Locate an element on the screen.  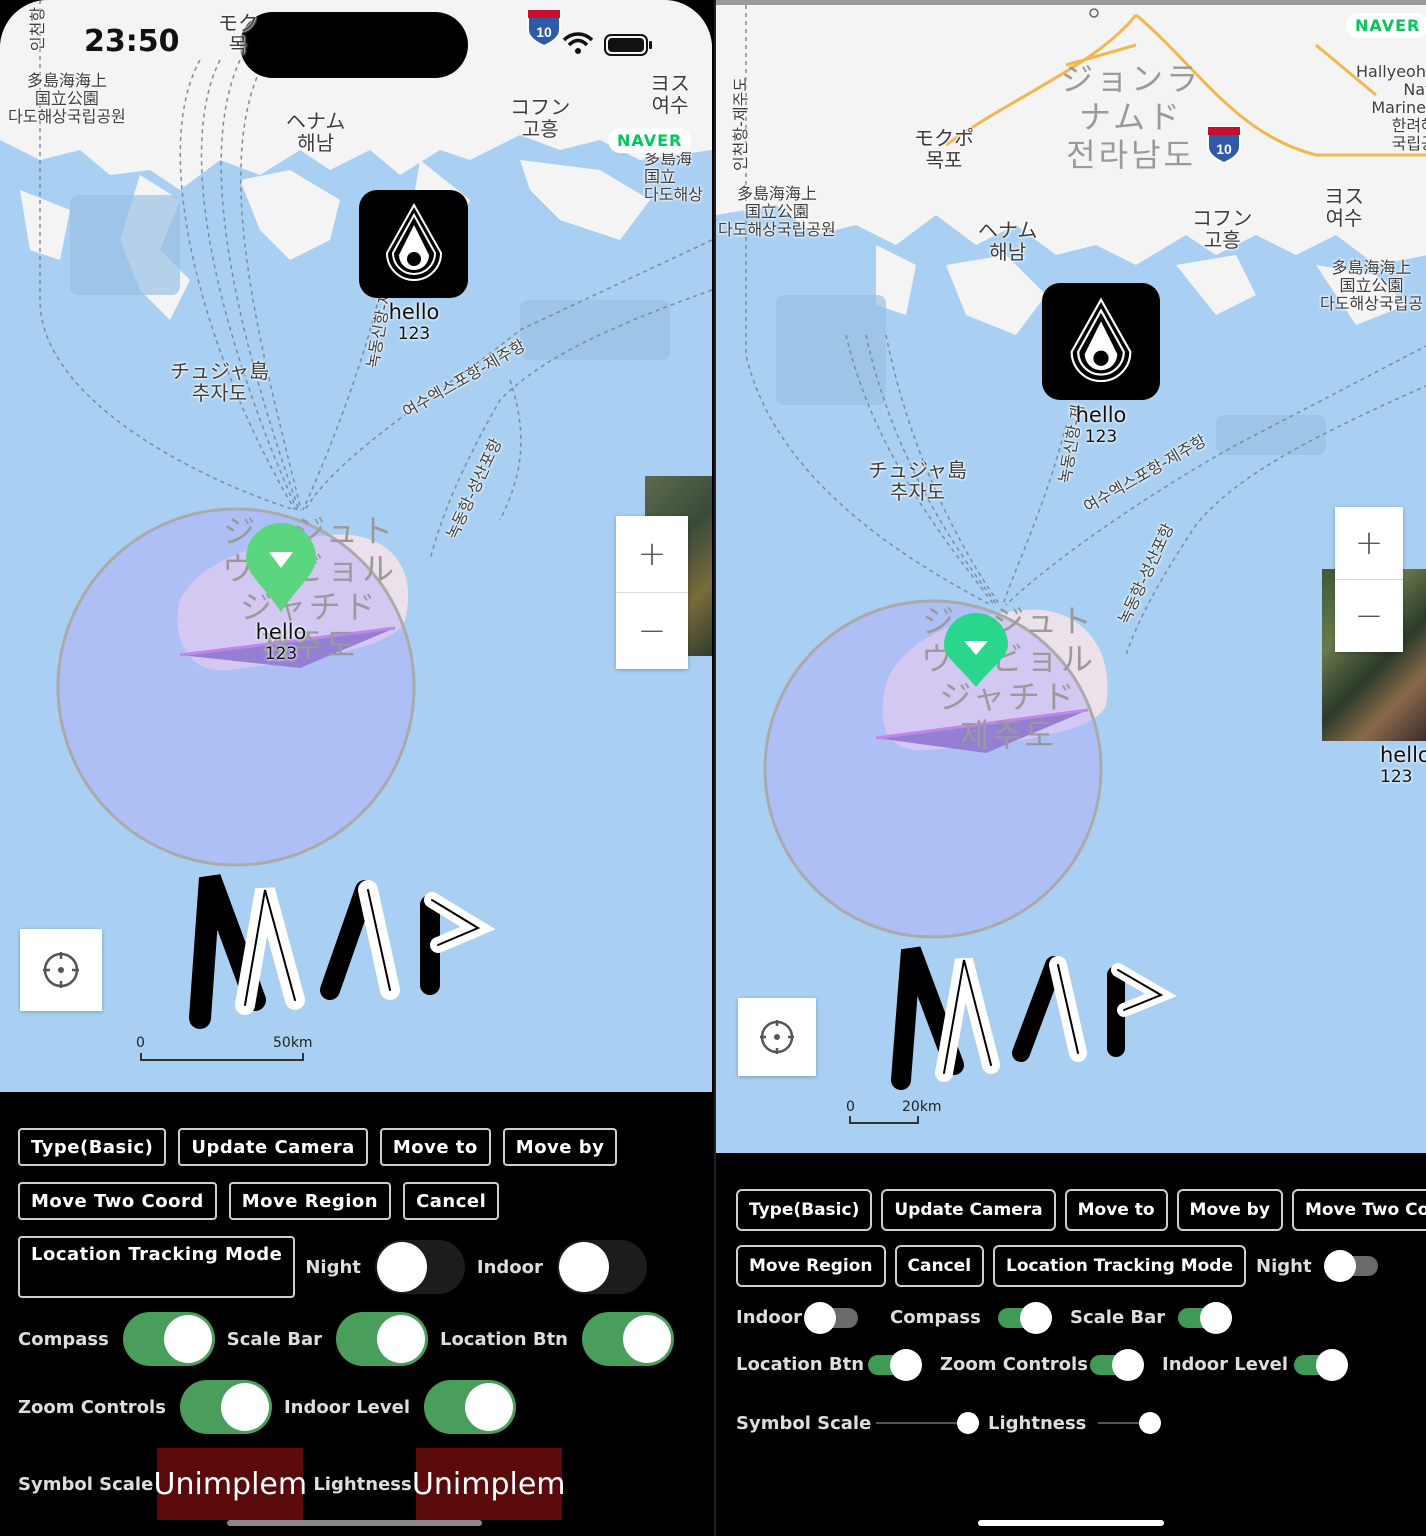
scale-max: 50km is located at coordinates (293, 1043).